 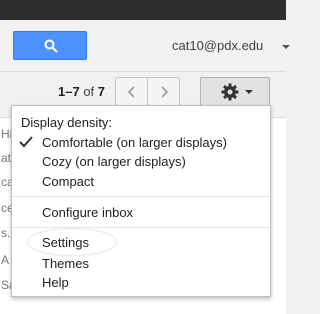 I want to click on search-button, so click(x=50, y=45).